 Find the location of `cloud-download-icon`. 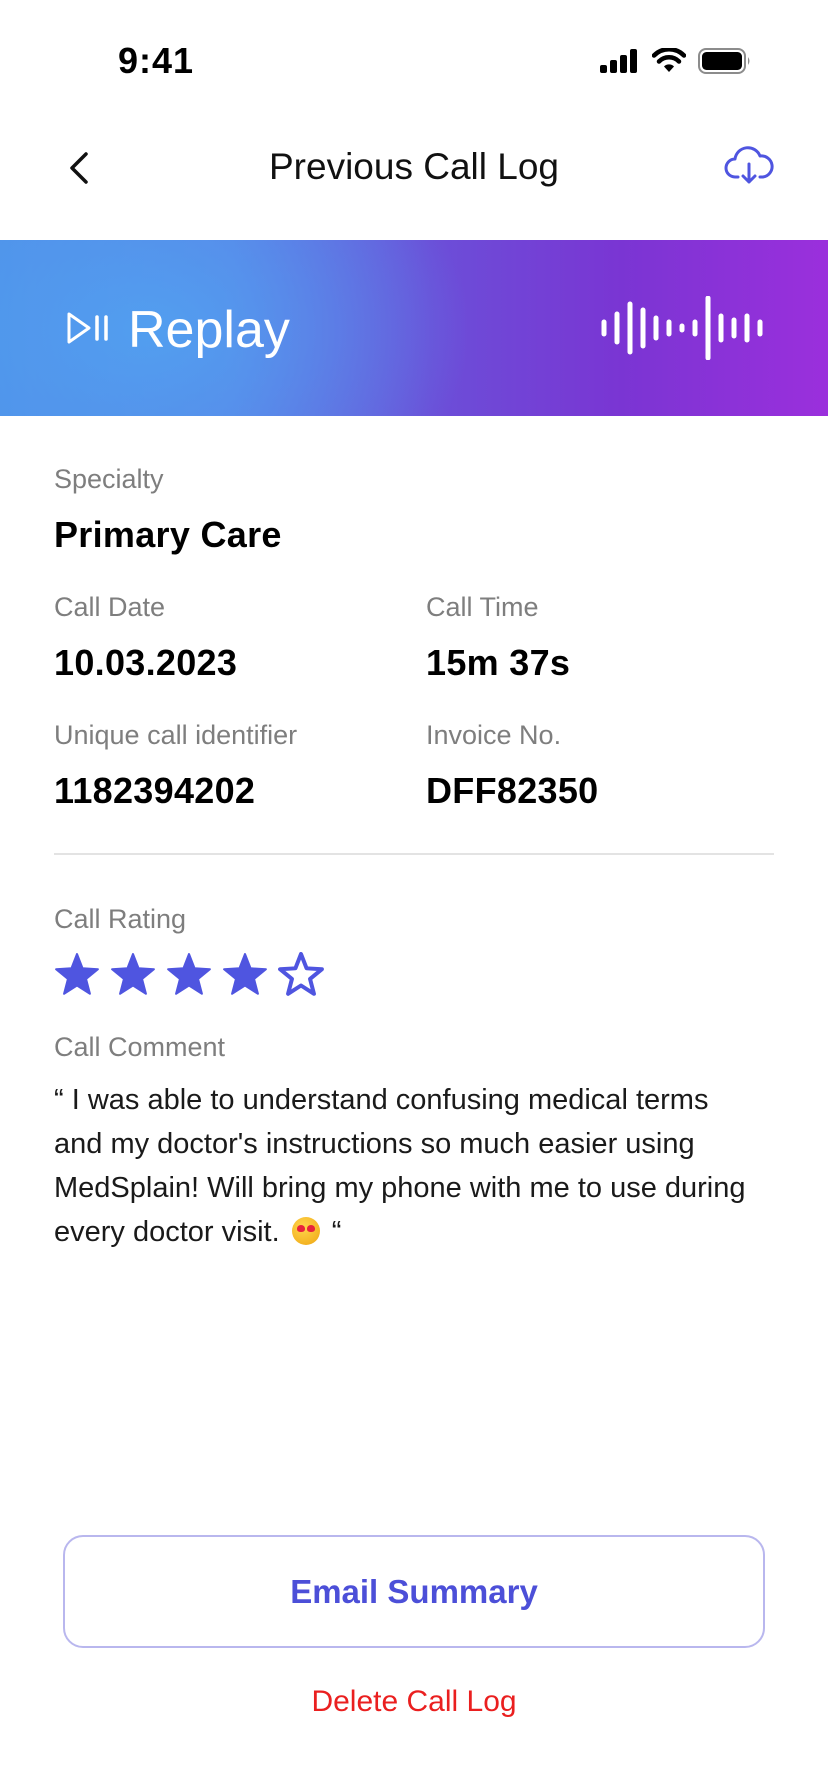

cloud-download-icon is located at coordinates (749, 165).